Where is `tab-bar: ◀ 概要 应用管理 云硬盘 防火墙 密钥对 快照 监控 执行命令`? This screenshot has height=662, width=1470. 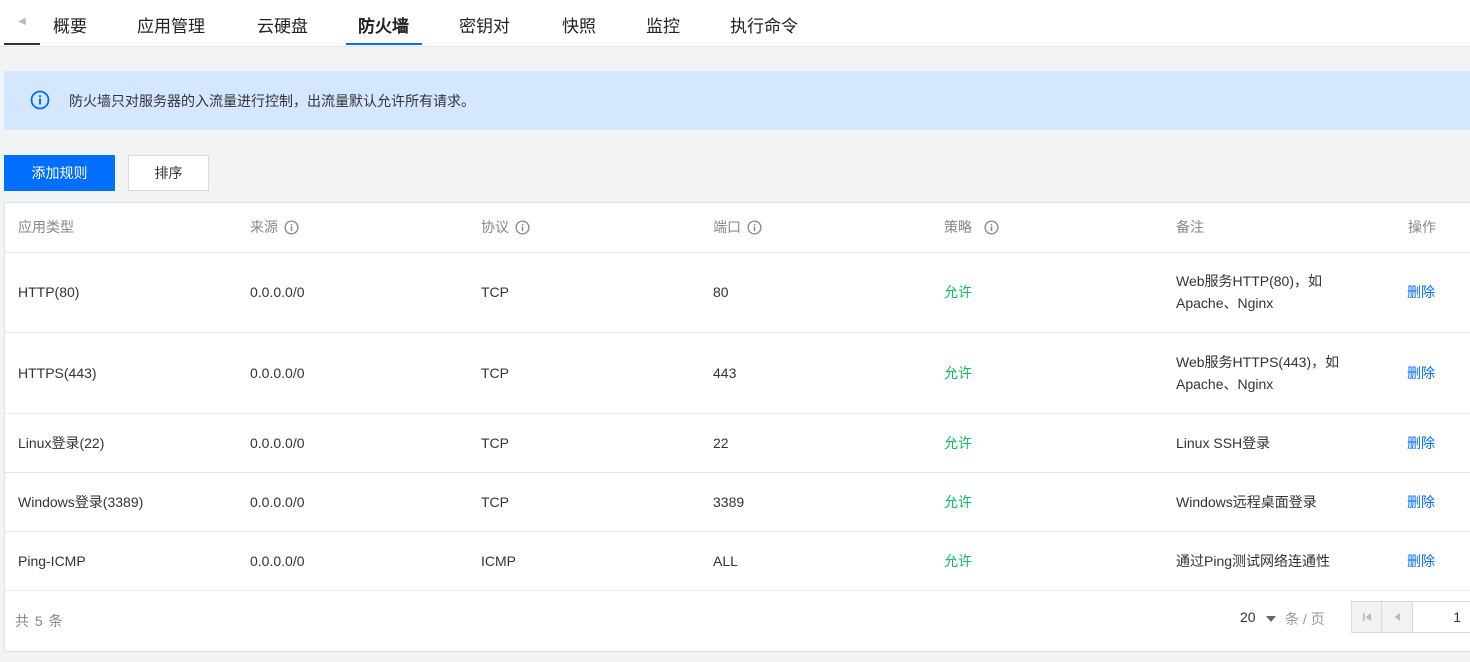 tab-bar: ◀ 概要 应用管理 云硬盘 防火墙 密钥对 快照 监控 执行命令 is located at coordinates (735, 23).